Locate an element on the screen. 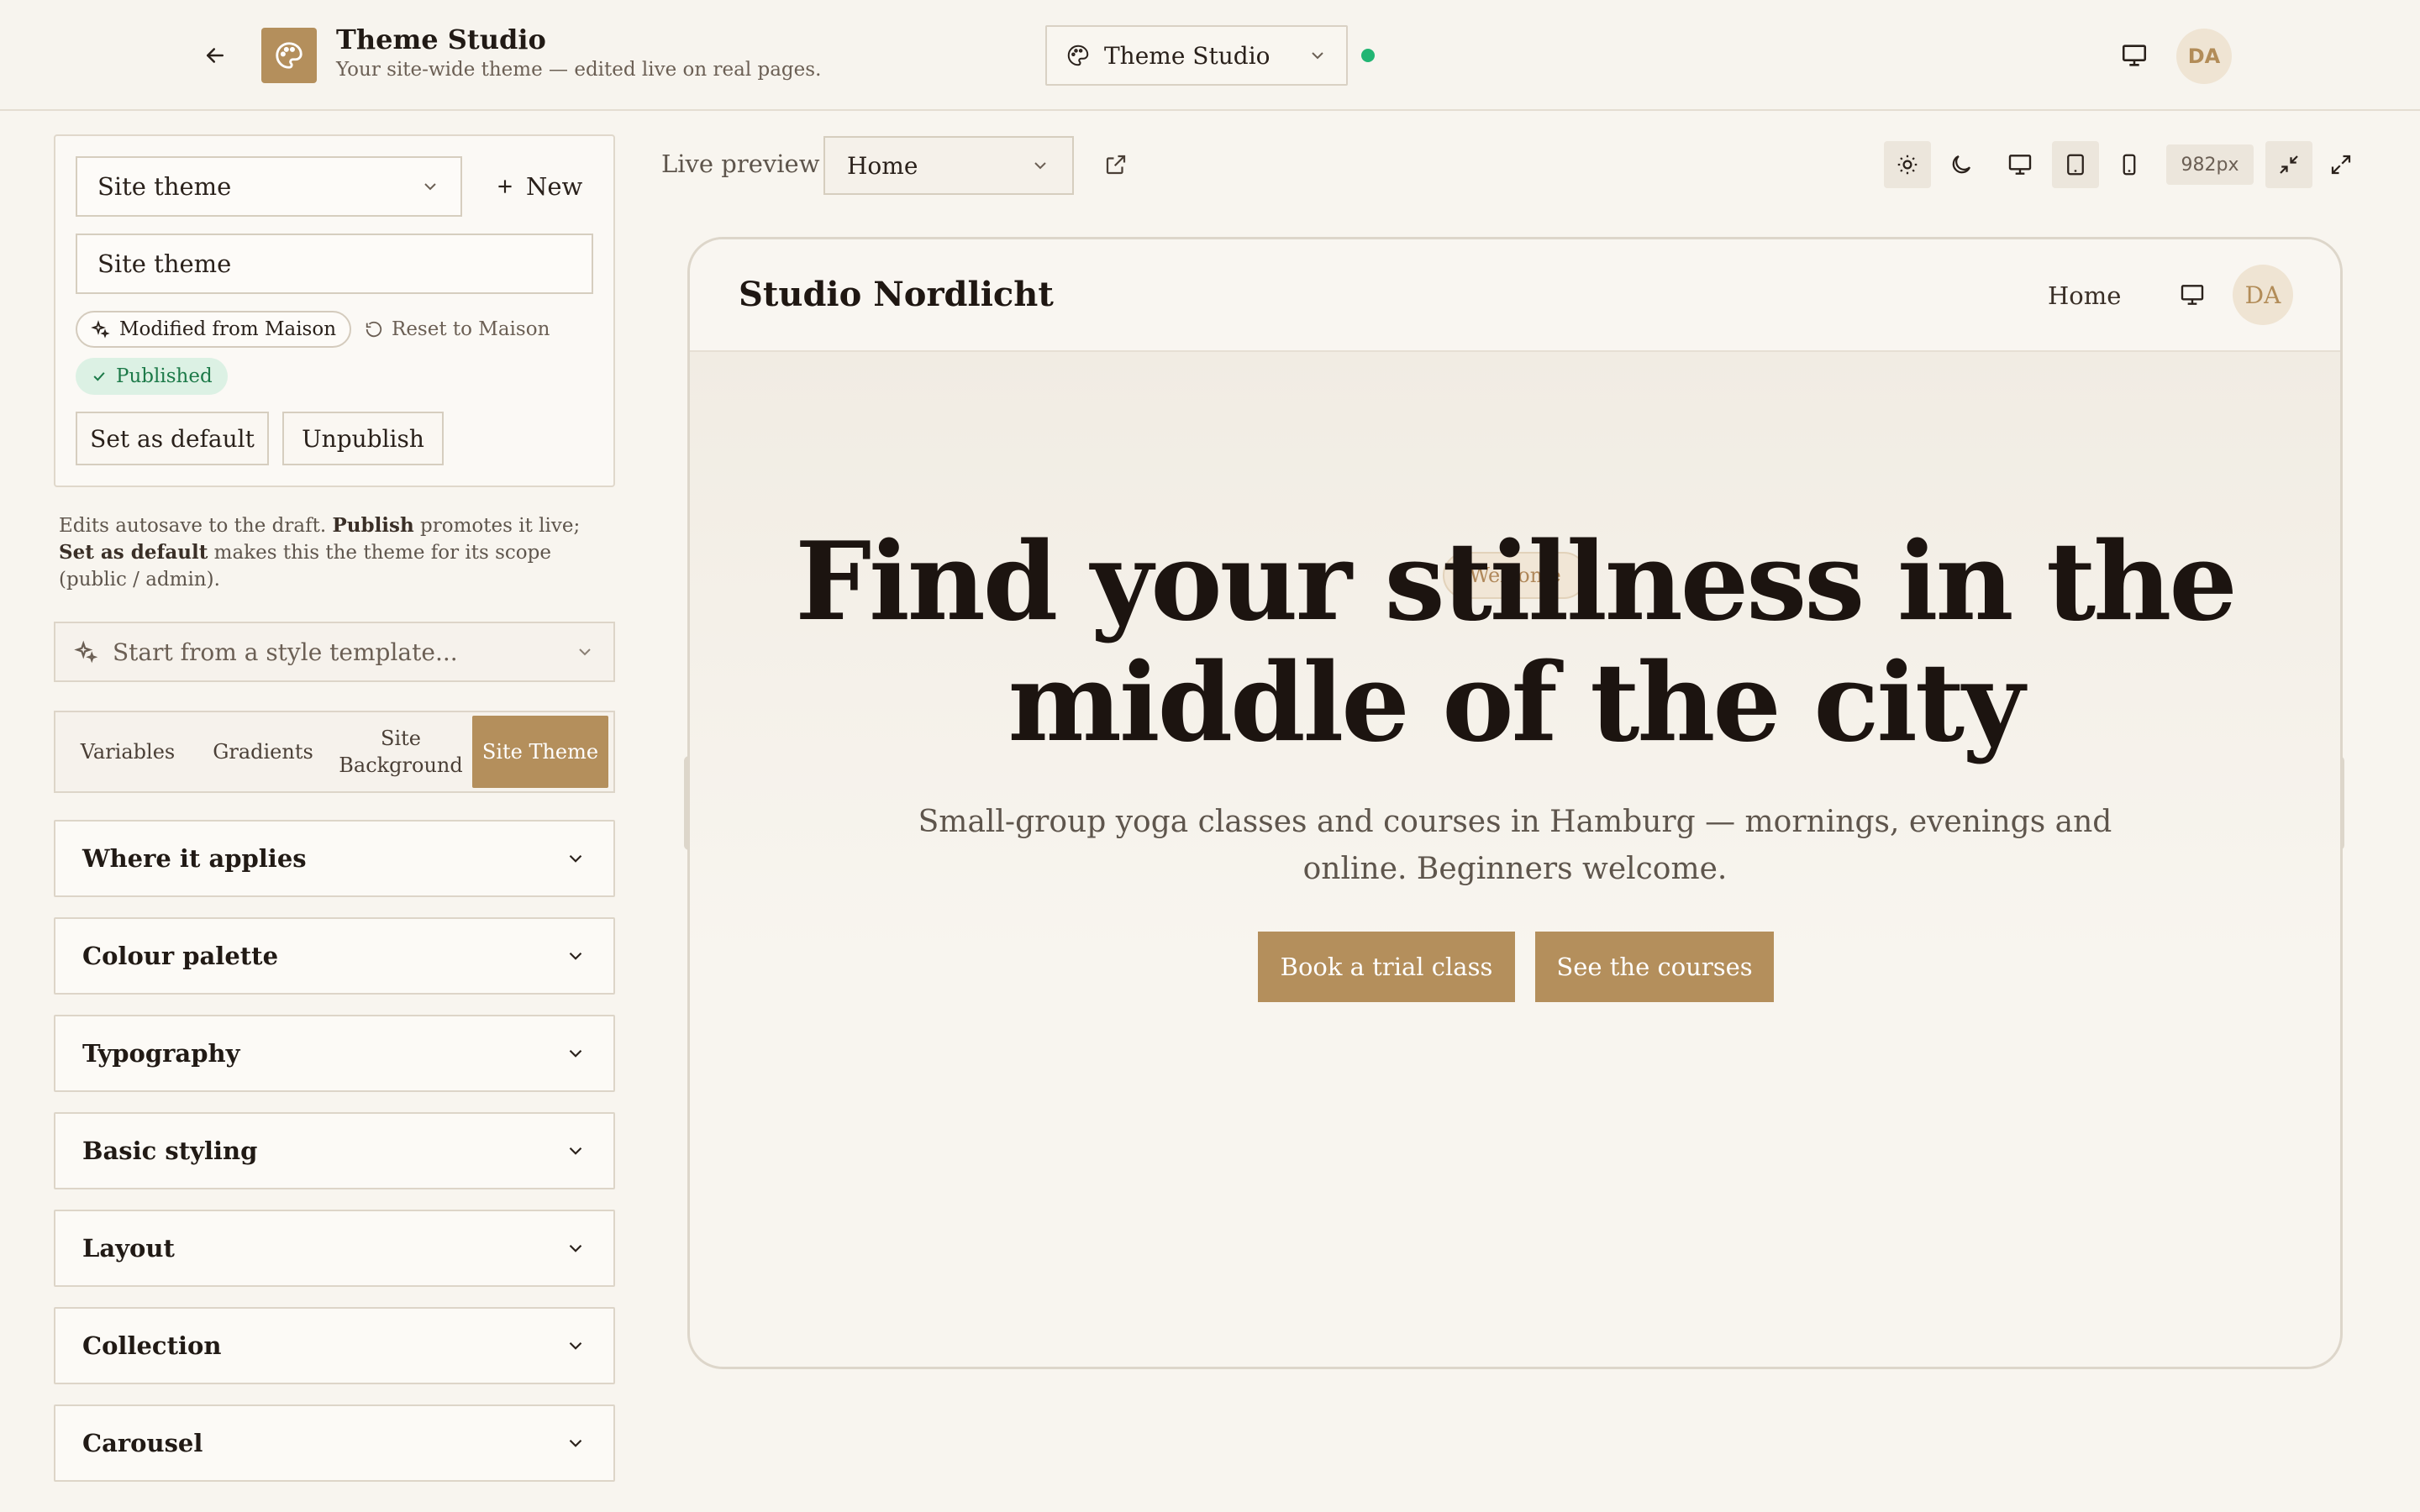 The image size is (2420, 1512). section-label: Typography is located at coordinates (161, 1053).